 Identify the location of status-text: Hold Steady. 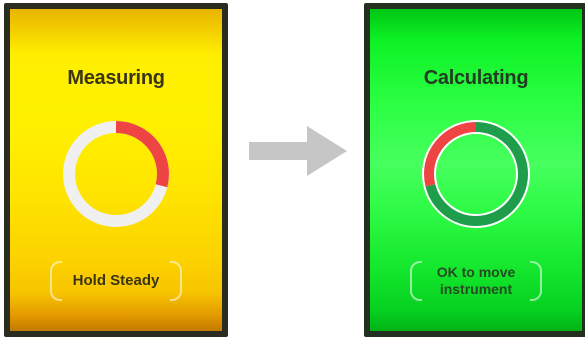
(116, 280).